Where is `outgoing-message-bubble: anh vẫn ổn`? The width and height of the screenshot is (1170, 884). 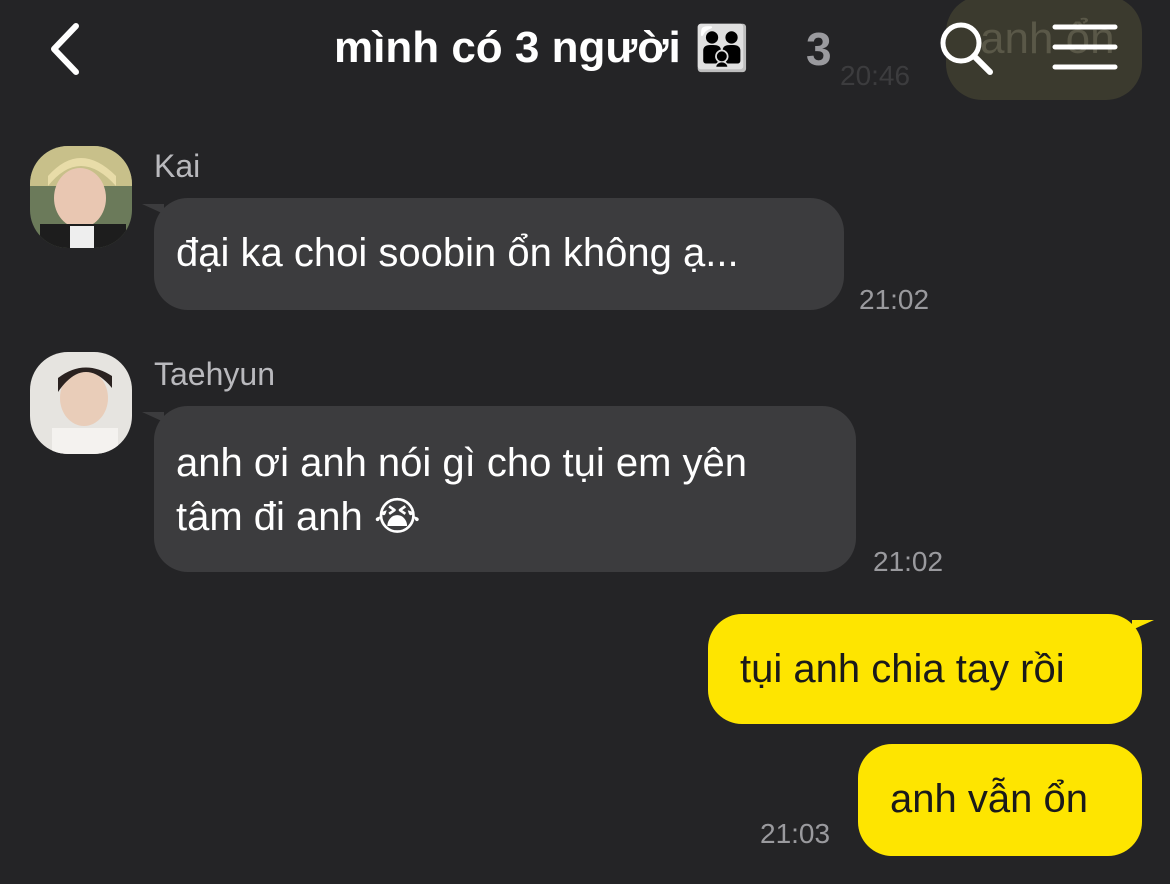 outgoing-message-bubble: anh vẫn ổn is located at coordinates (1000, 800).